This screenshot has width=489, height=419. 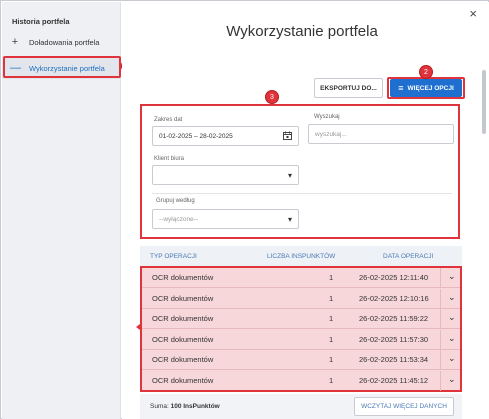 I want to click on calendar-icon, so click(x=287, y=136).